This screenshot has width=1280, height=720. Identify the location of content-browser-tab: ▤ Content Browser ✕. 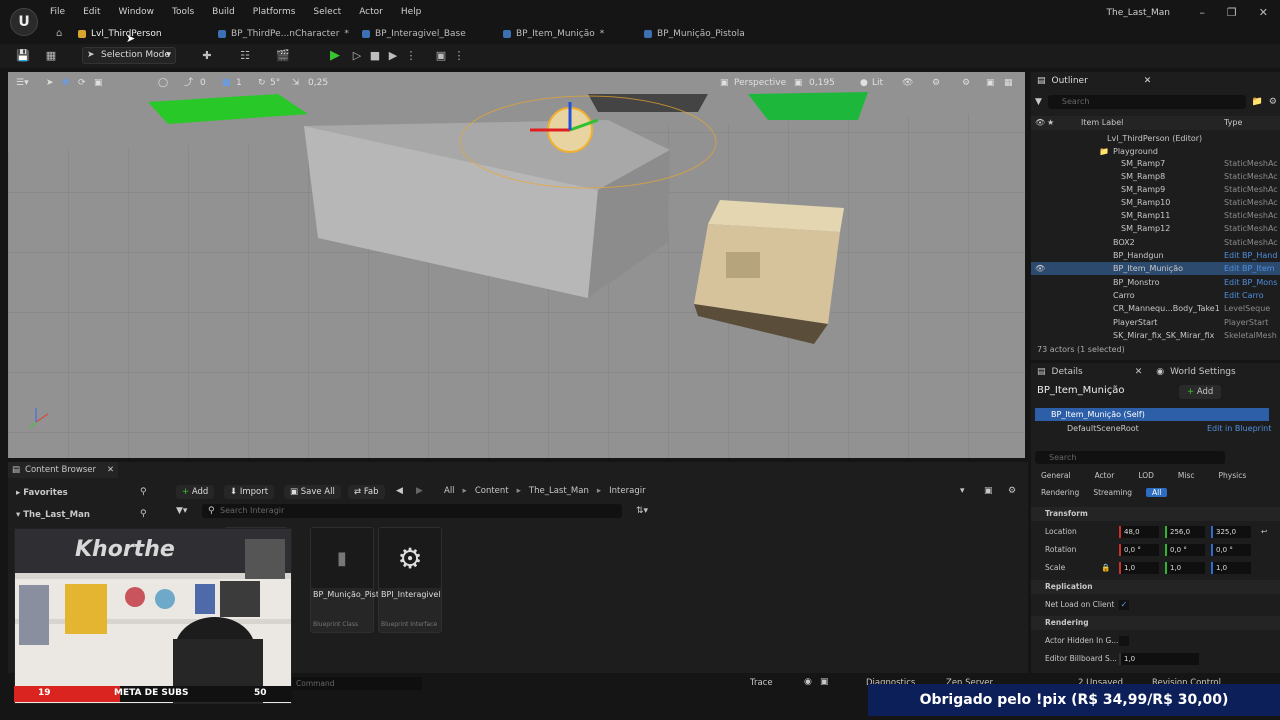
(63, 470).